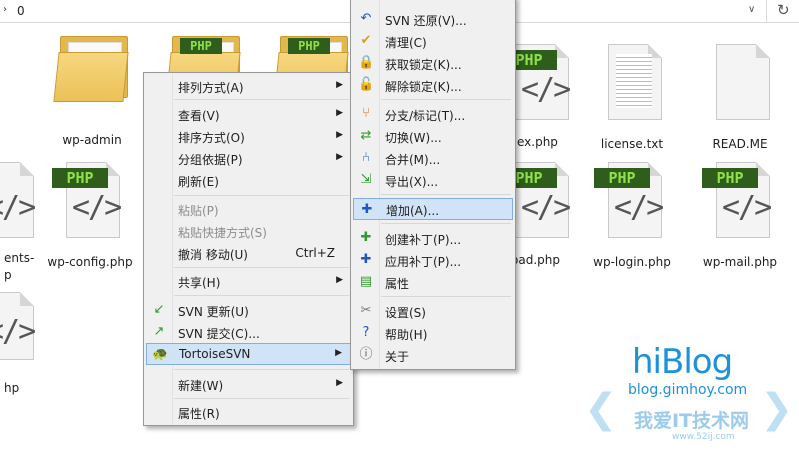  Describe the element at coordinates (366, 113) in the screenshot. I see `branch-icon: ⑂` at that location.